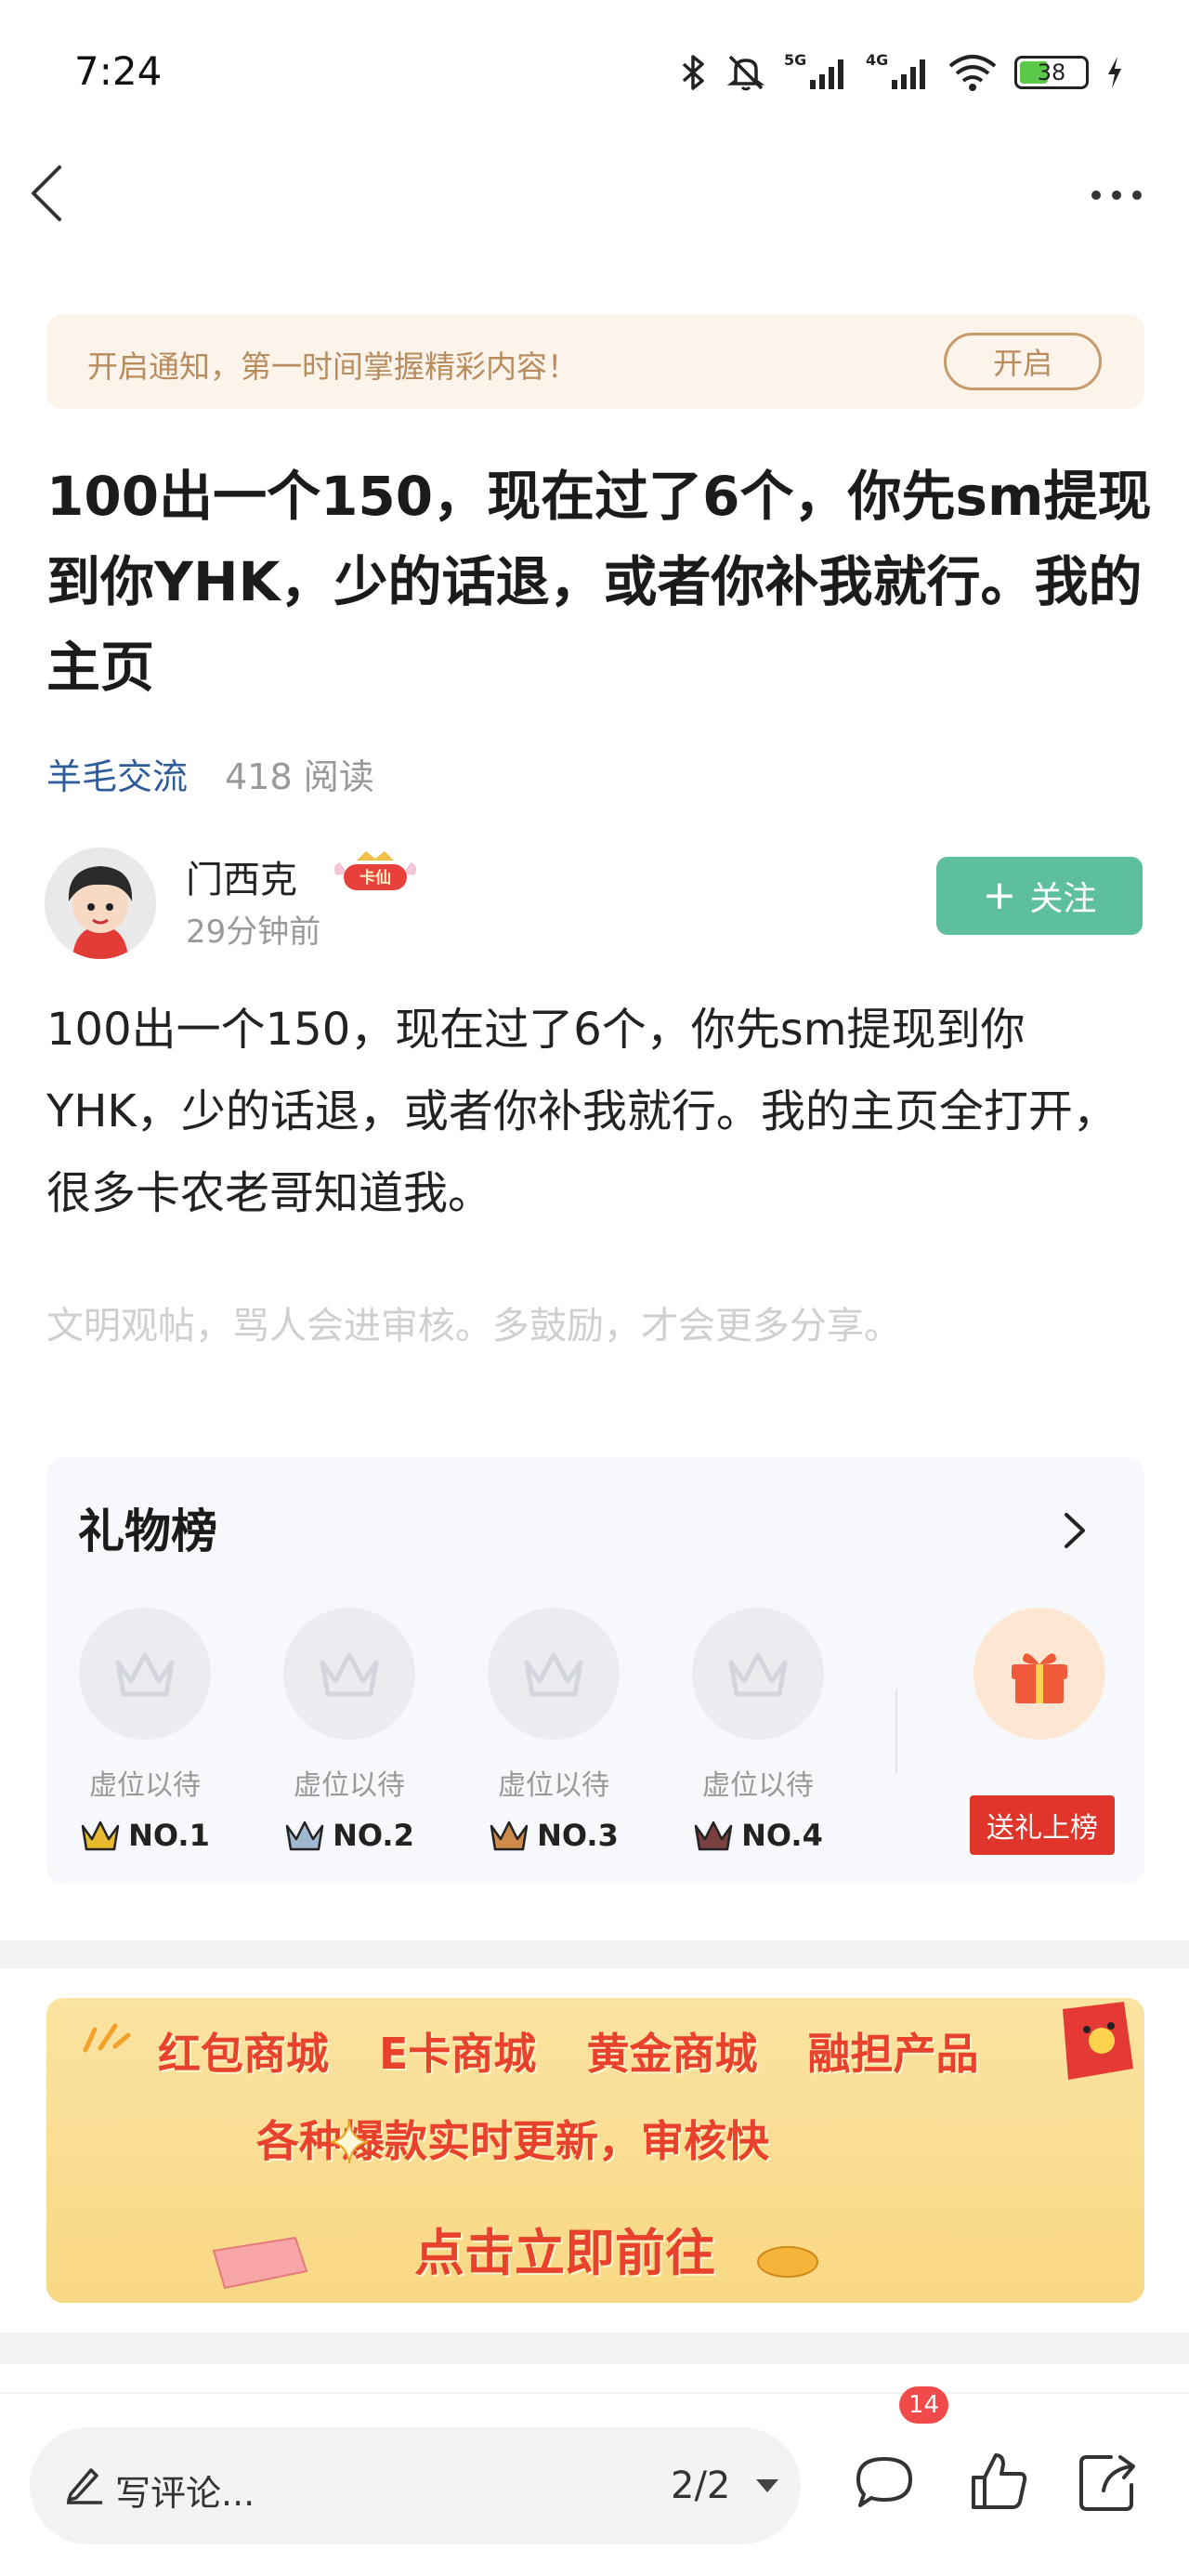 The image size is (1189, 2576). What do you see at coordinates (119, 71) in the screenshot?
I see `status-time: 7:24` at bounding box center [119, 71].